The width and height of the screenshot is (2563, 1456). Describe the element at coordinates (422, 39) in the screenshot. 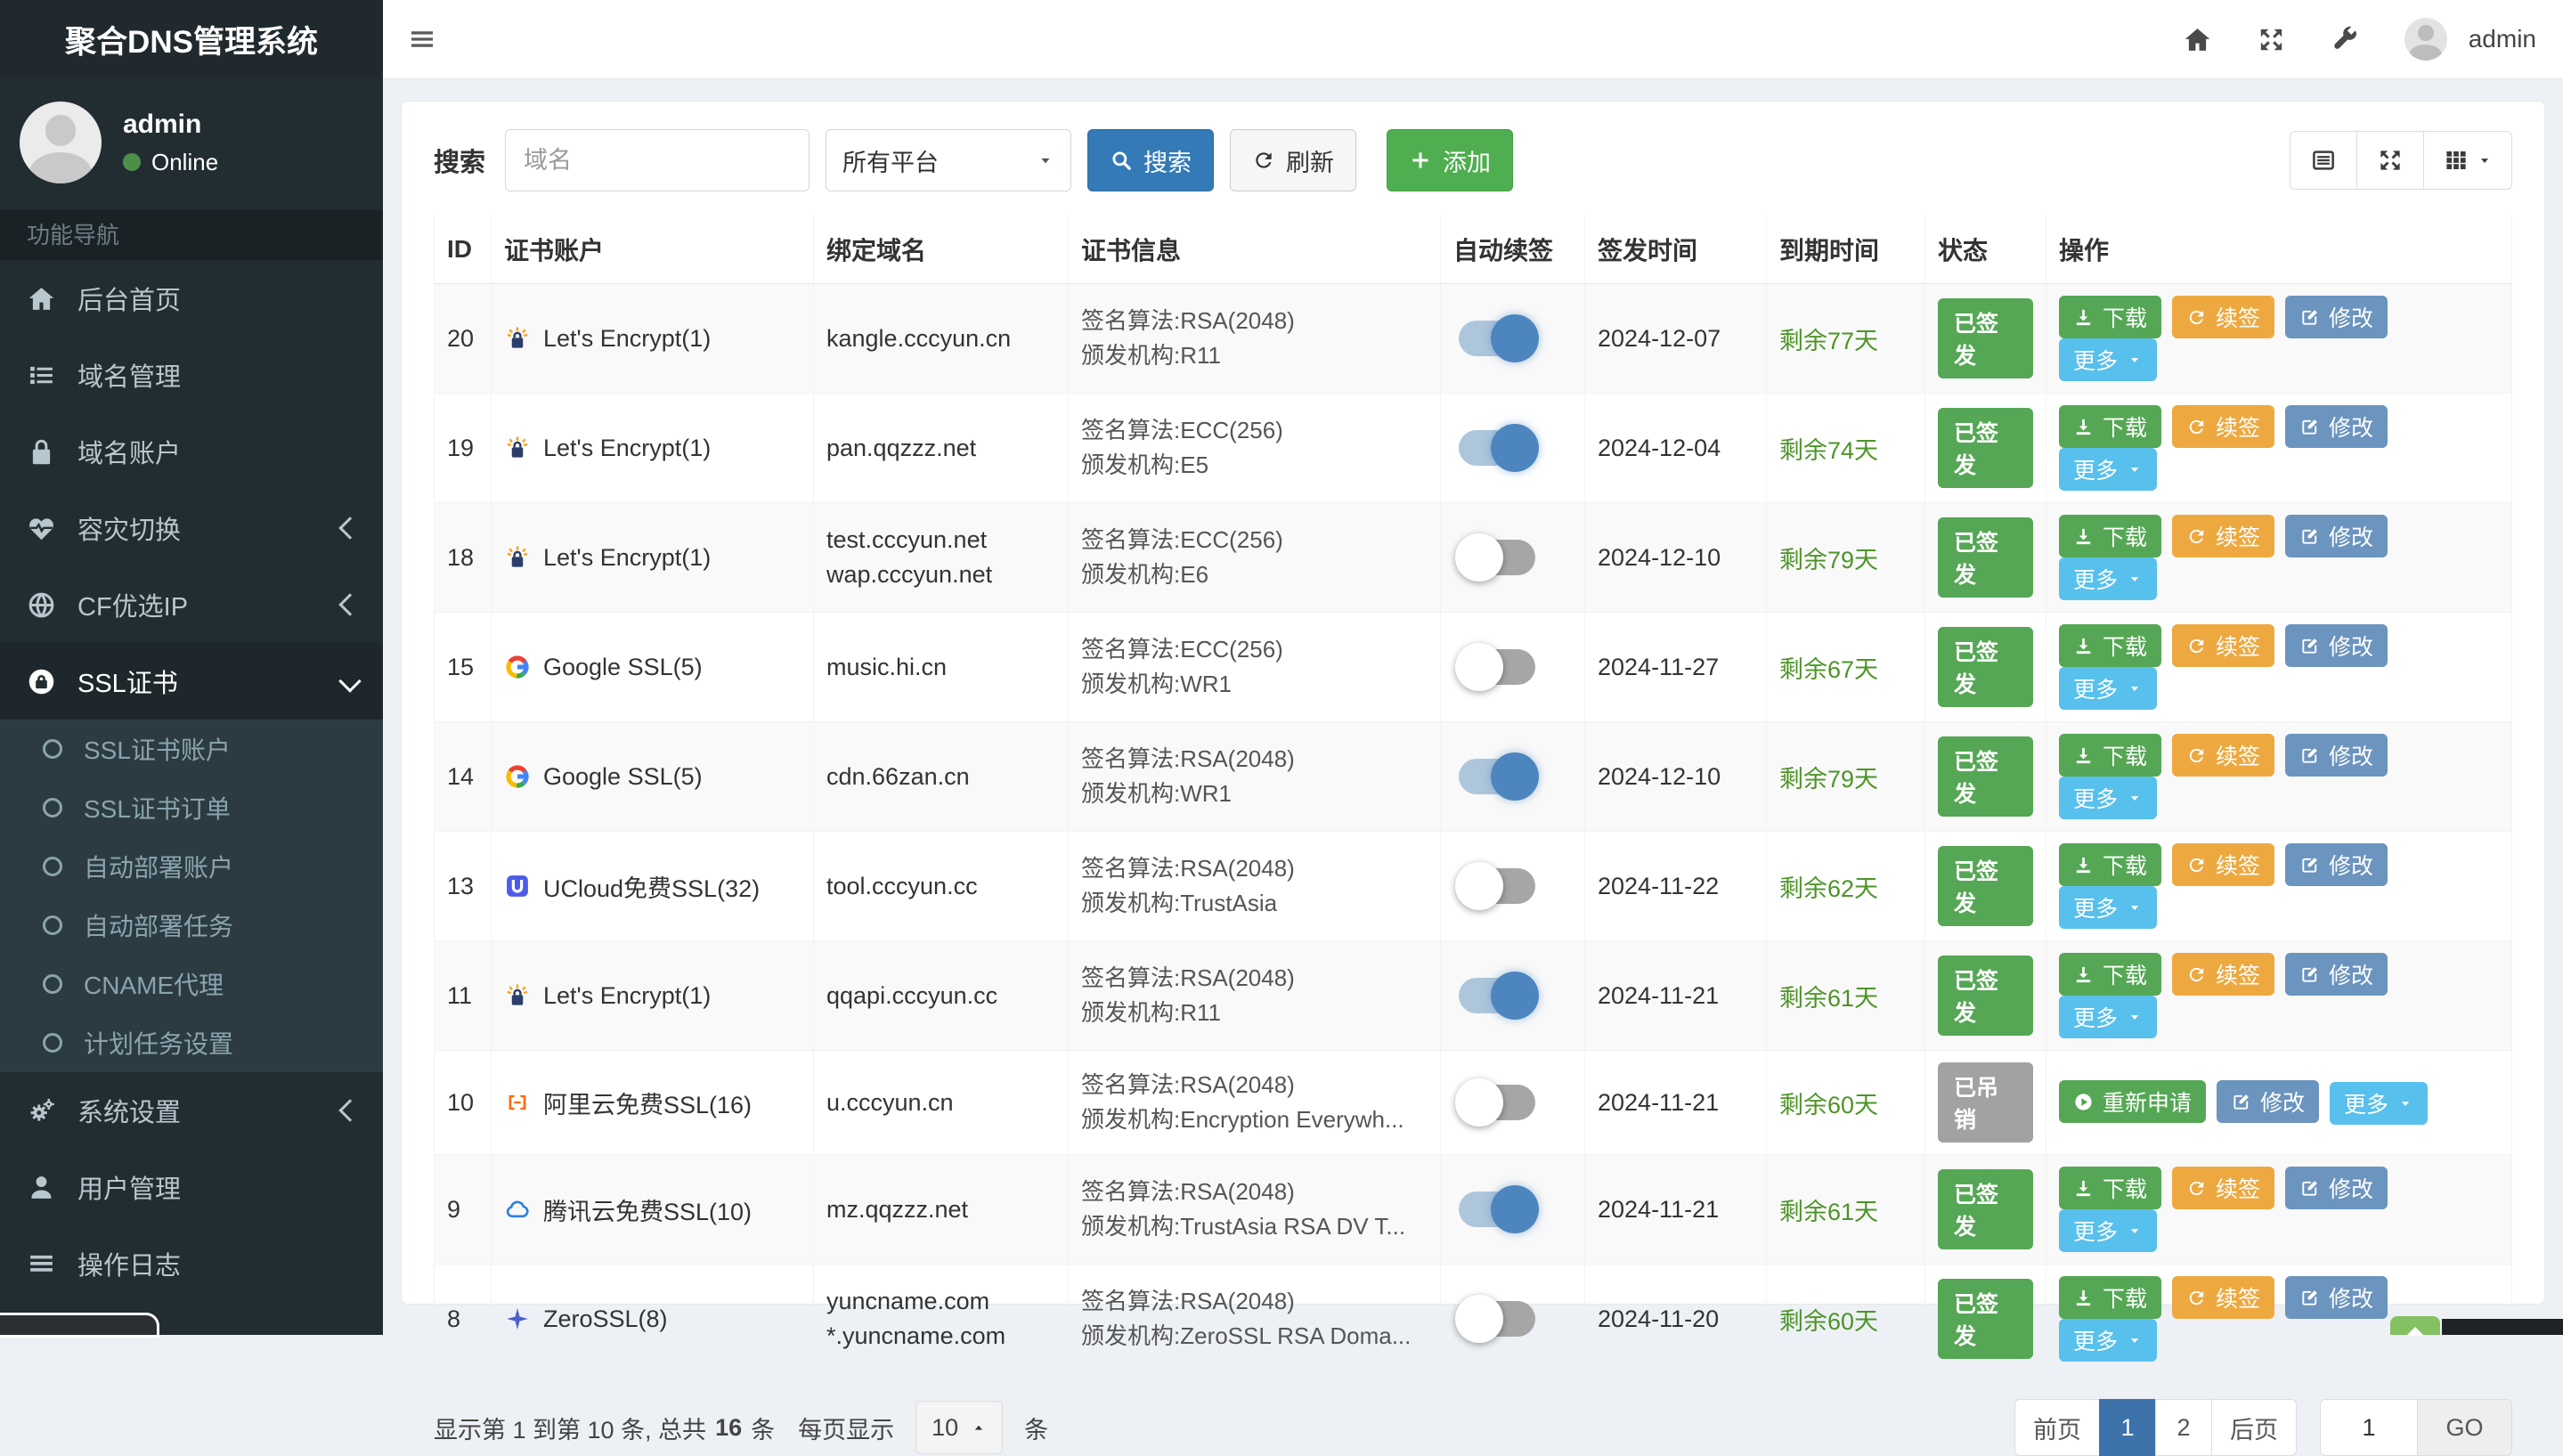

I see `sidebar-toggle-button` at that location.